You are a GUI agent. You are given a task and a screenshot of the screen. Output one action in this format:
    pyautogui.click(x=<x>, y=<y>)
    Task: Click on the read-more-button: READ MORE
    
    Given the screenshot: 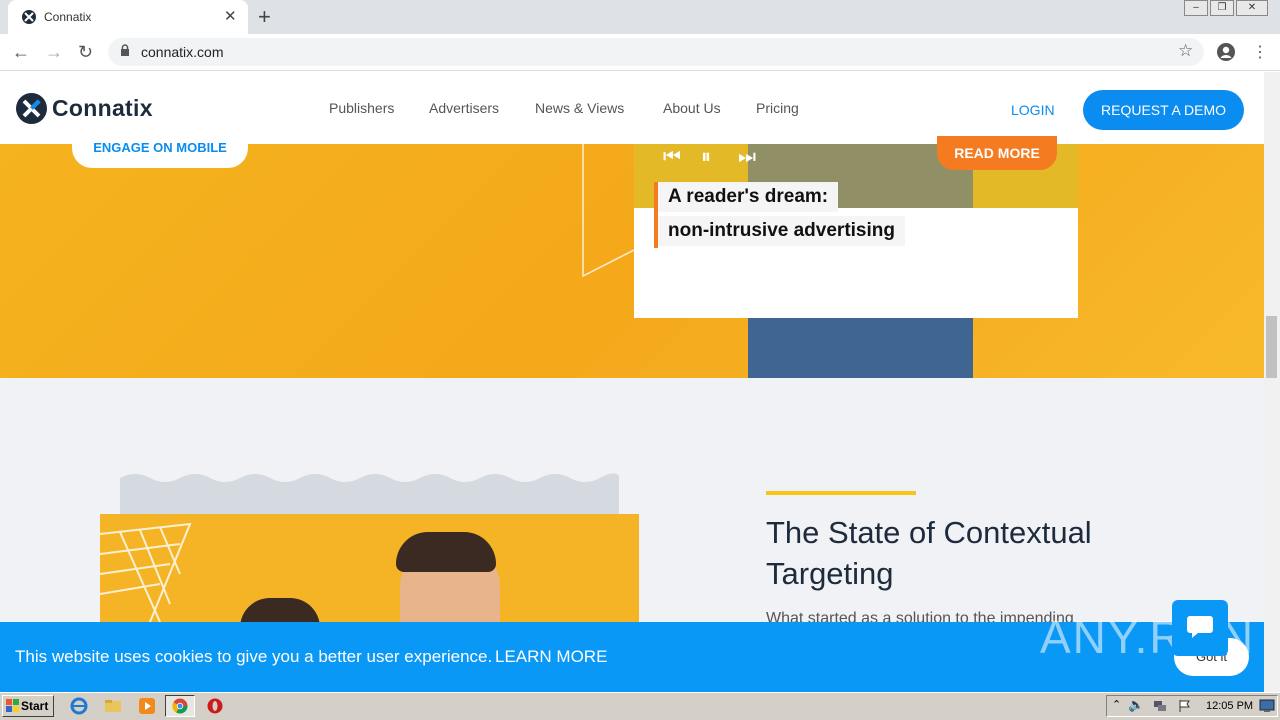 What is the action you would take?
    pyautogui.click(x=997, y=153)
    